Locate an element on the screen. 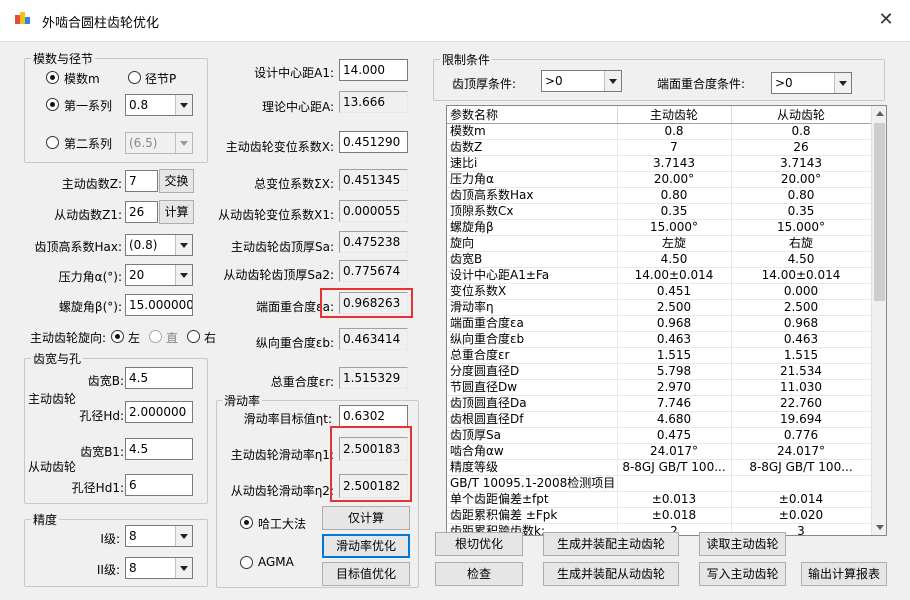 Image resolution: width=910 pixels, height=600 pixels. series1-select: 0.8 is located at coordinates (159, 105).